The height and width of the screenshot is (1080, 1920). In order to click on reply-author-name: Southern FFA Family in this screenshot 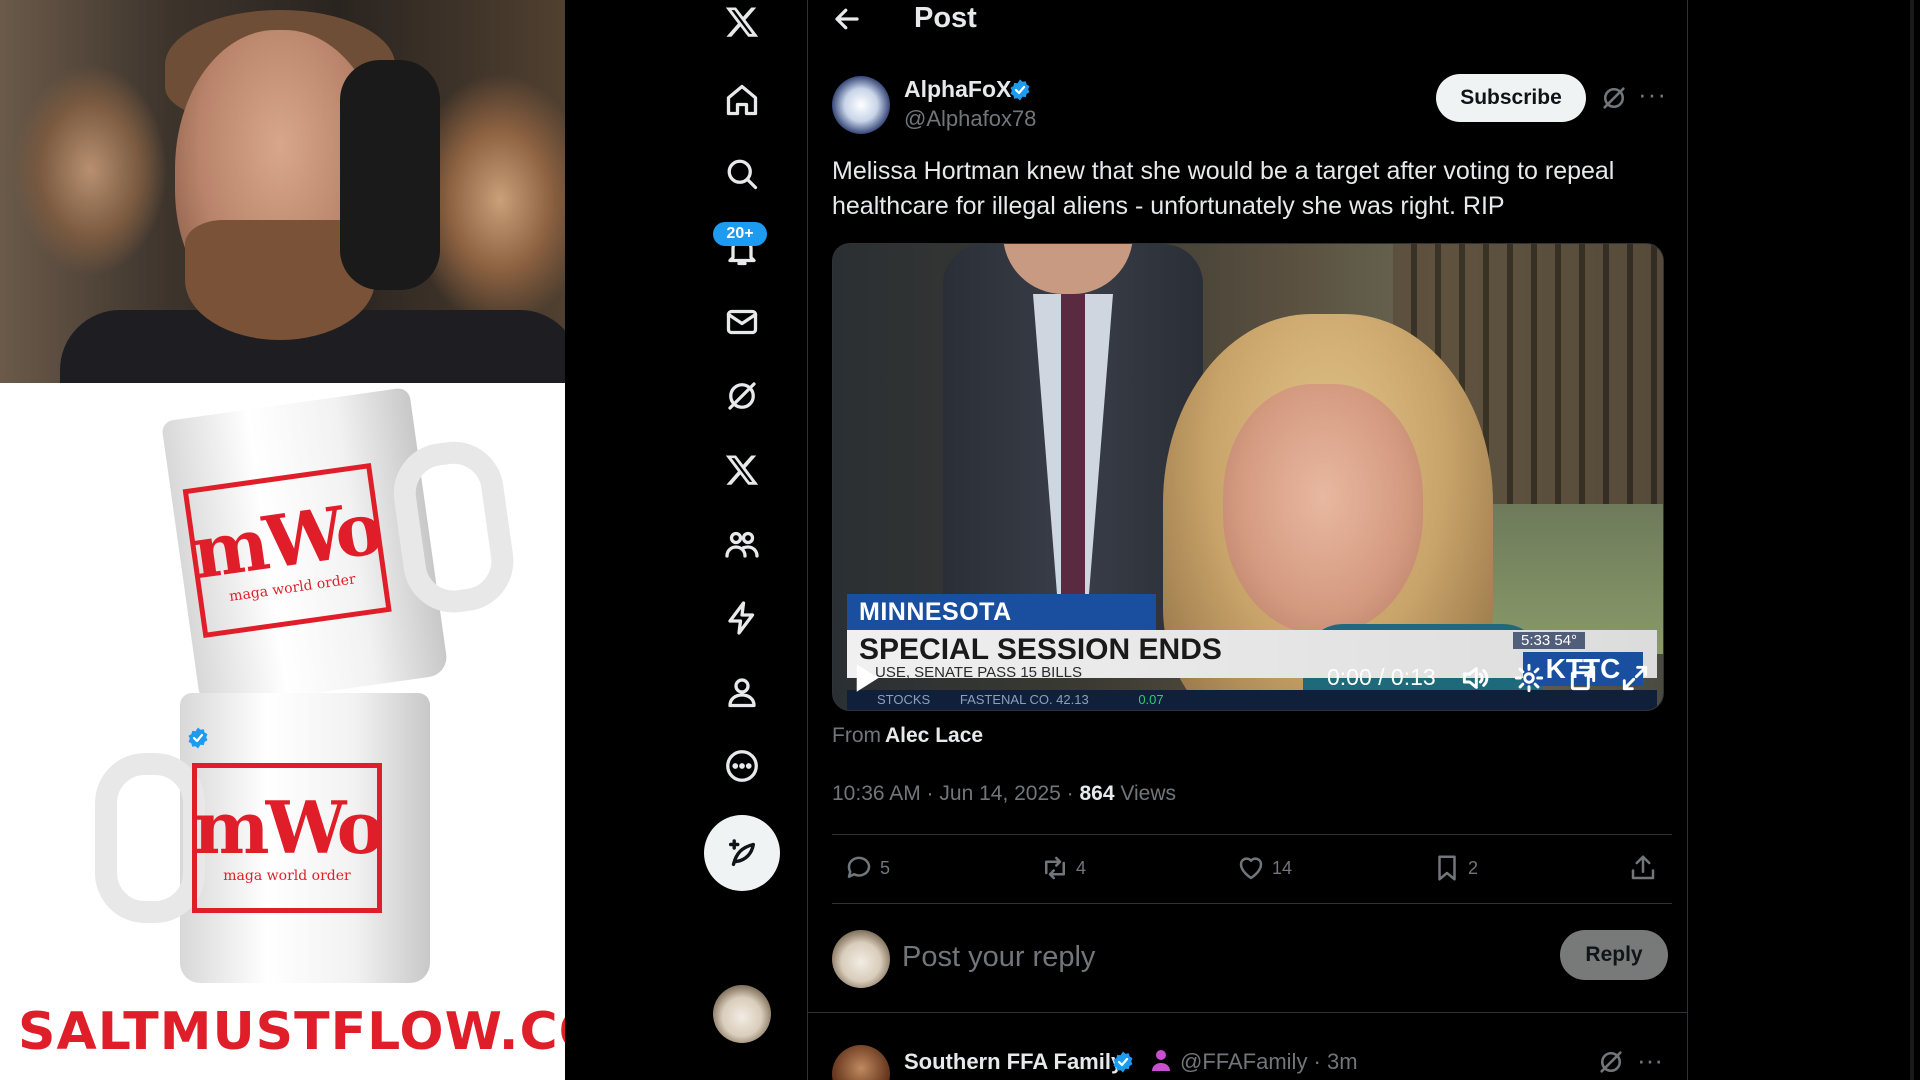, I will do `click(1013, 1062)`.